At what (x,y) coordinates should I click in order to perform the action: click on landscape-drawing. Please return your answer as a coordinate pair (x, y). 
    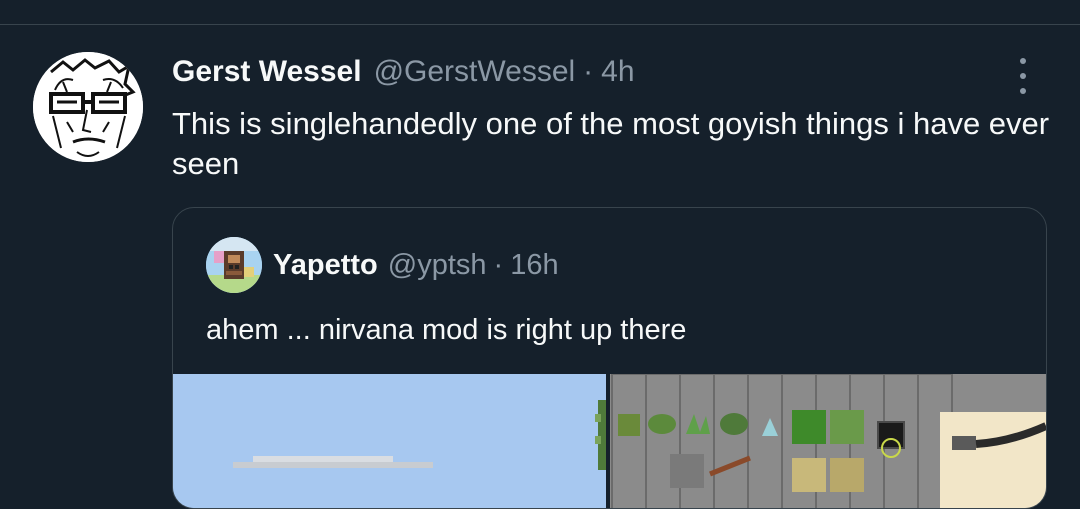
    Looking at the image, I should click on (389, 441).